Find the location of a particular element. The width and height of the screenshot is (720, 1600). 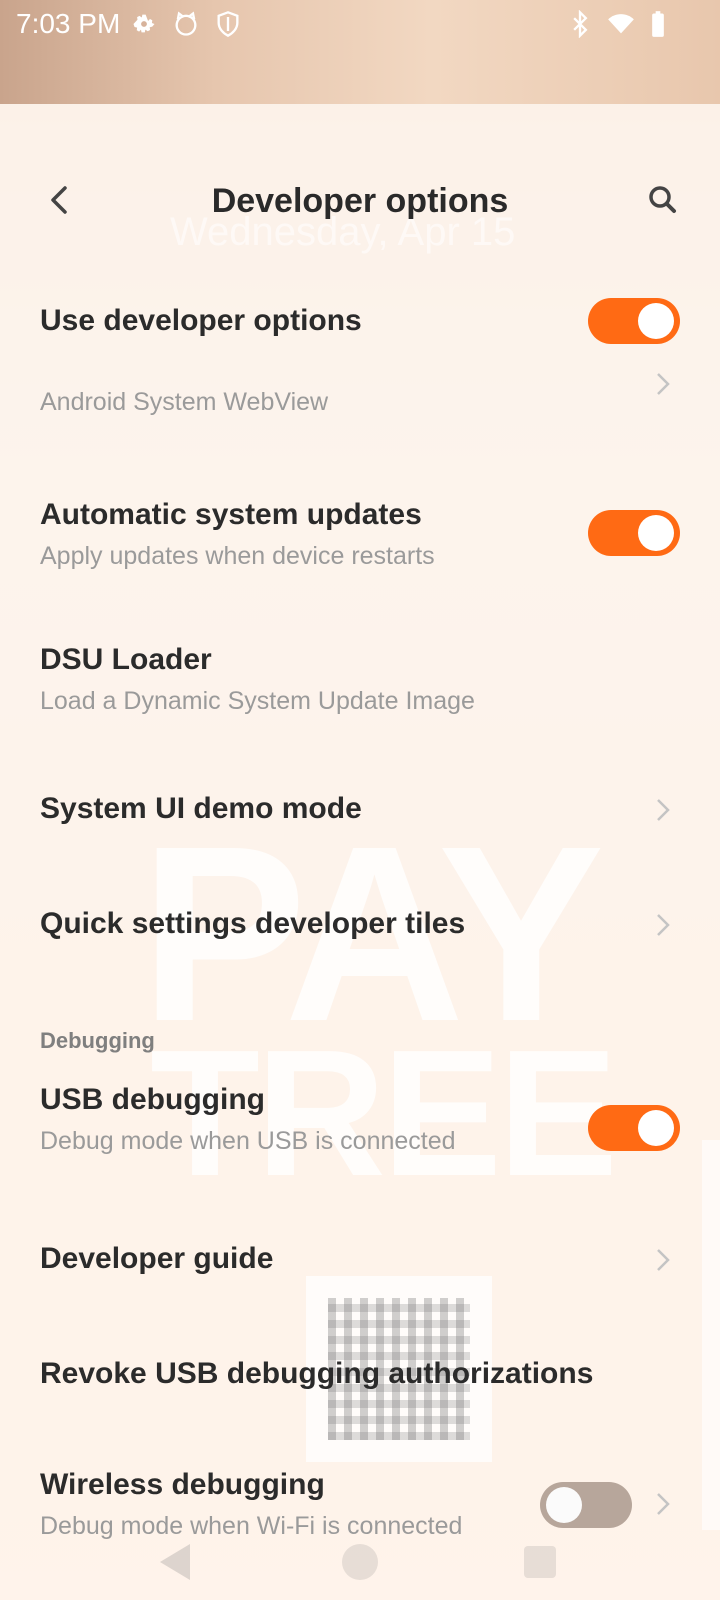

search-icon is located at coordinates (662, 199).